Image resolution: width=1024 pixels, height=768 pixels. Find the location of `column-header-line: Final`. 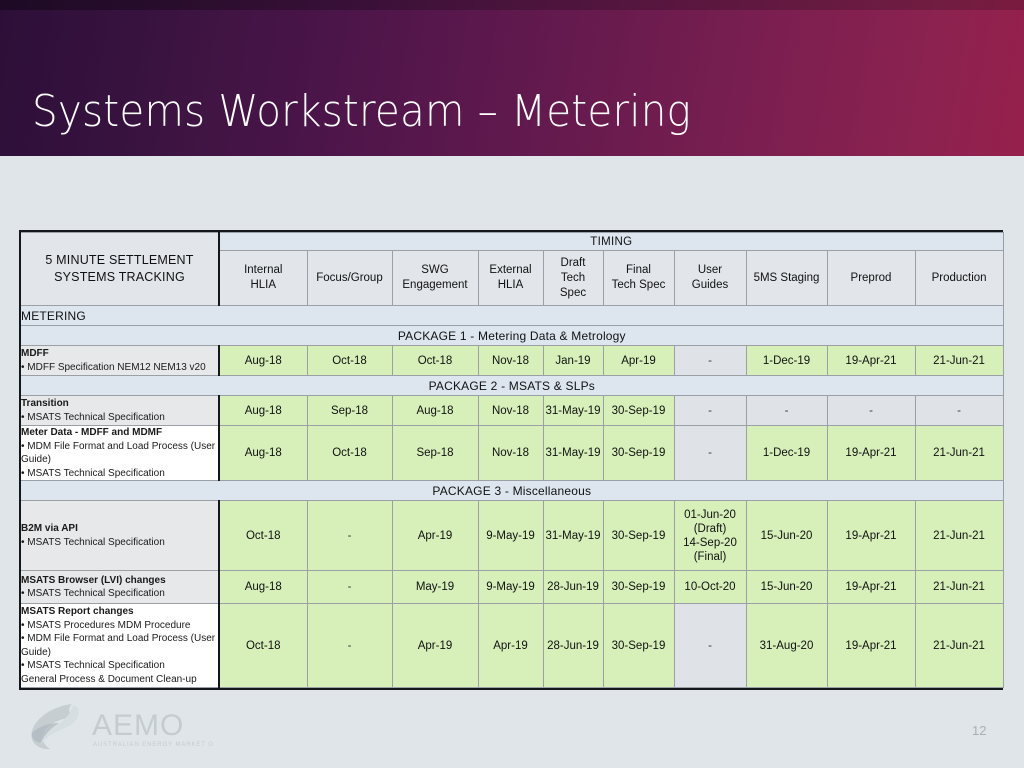

column-header-line: Final is located at coordinates (638, 270).